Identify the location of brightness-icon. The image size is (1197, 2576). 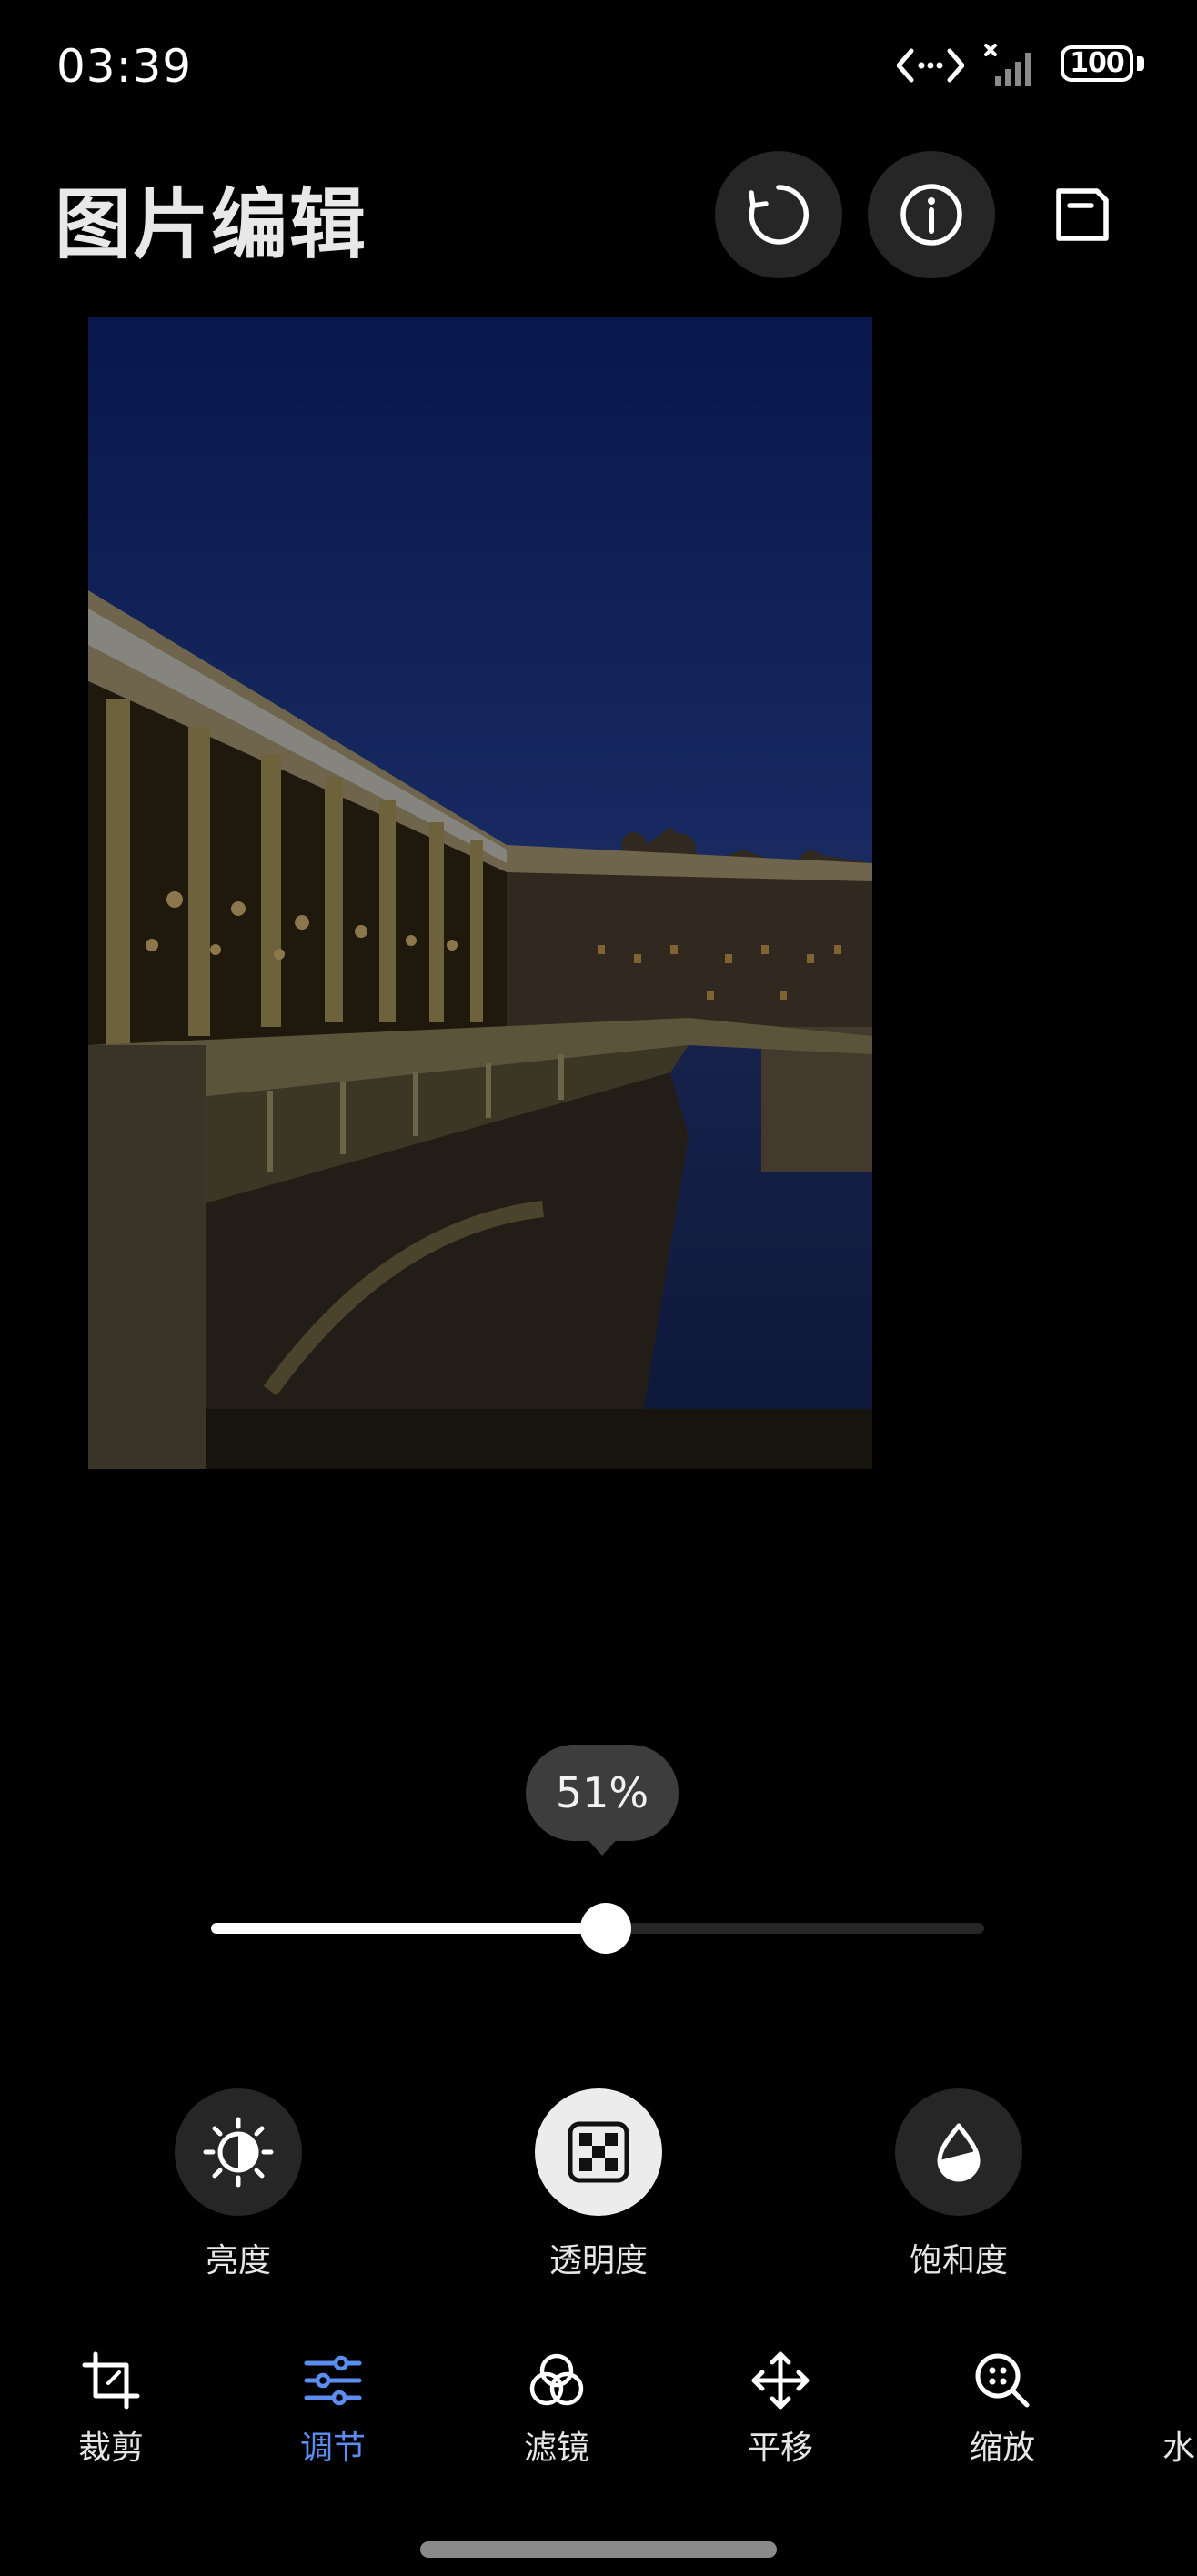
(238, 2152).